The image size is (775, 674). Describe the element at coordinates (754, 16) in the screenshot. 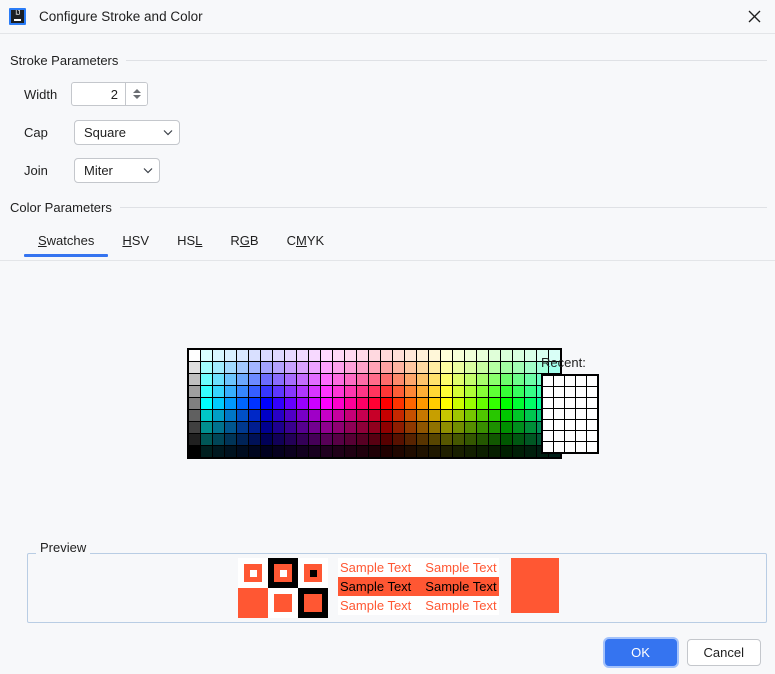

I see `close-button` at that location.